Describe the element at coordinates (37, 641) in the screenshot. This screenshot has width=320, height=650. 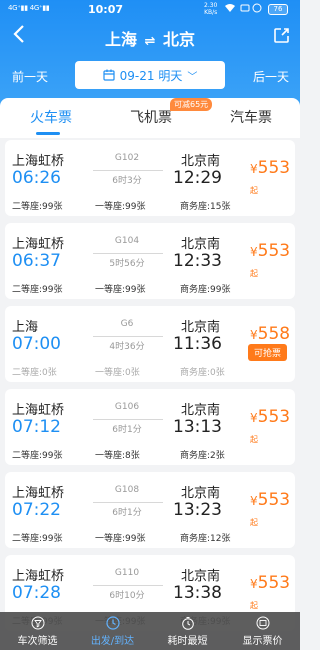
I see `filter-label: 车次筛选` at that location.